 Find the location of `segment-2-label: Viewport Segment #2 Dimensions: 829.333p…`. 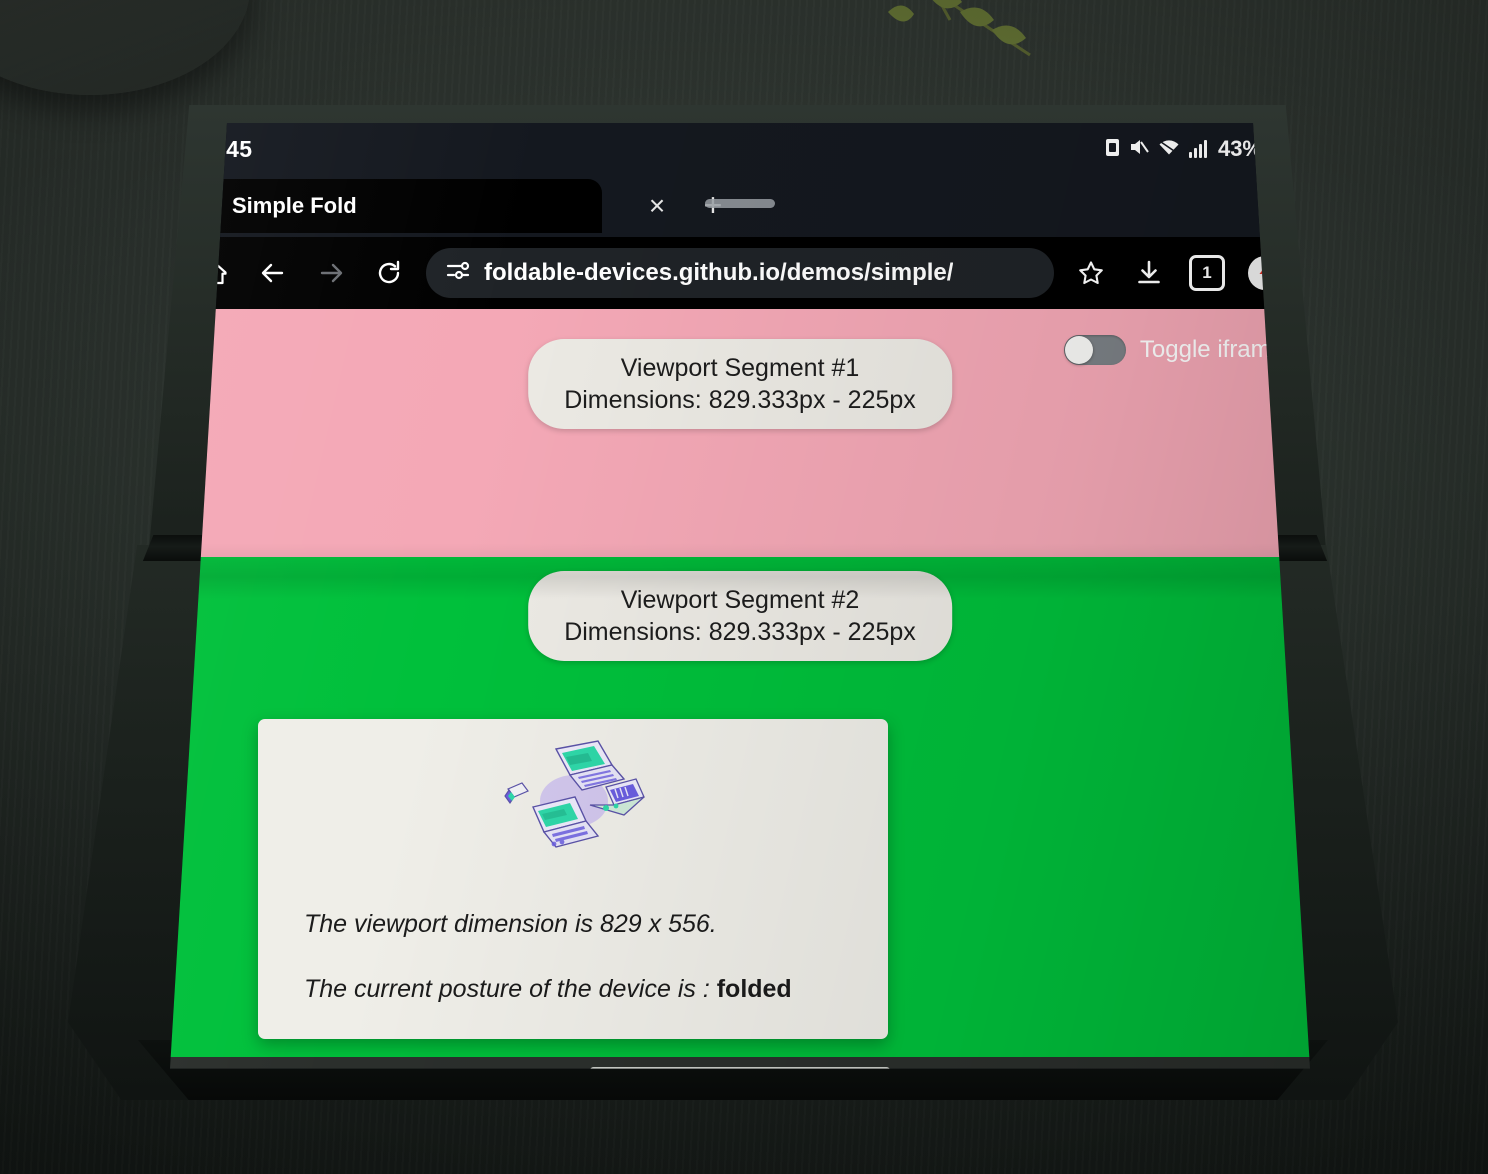

segment-2-label: Viewport Segment #2 Dimensions: 829.333p… is located at coordinates (740, 616).